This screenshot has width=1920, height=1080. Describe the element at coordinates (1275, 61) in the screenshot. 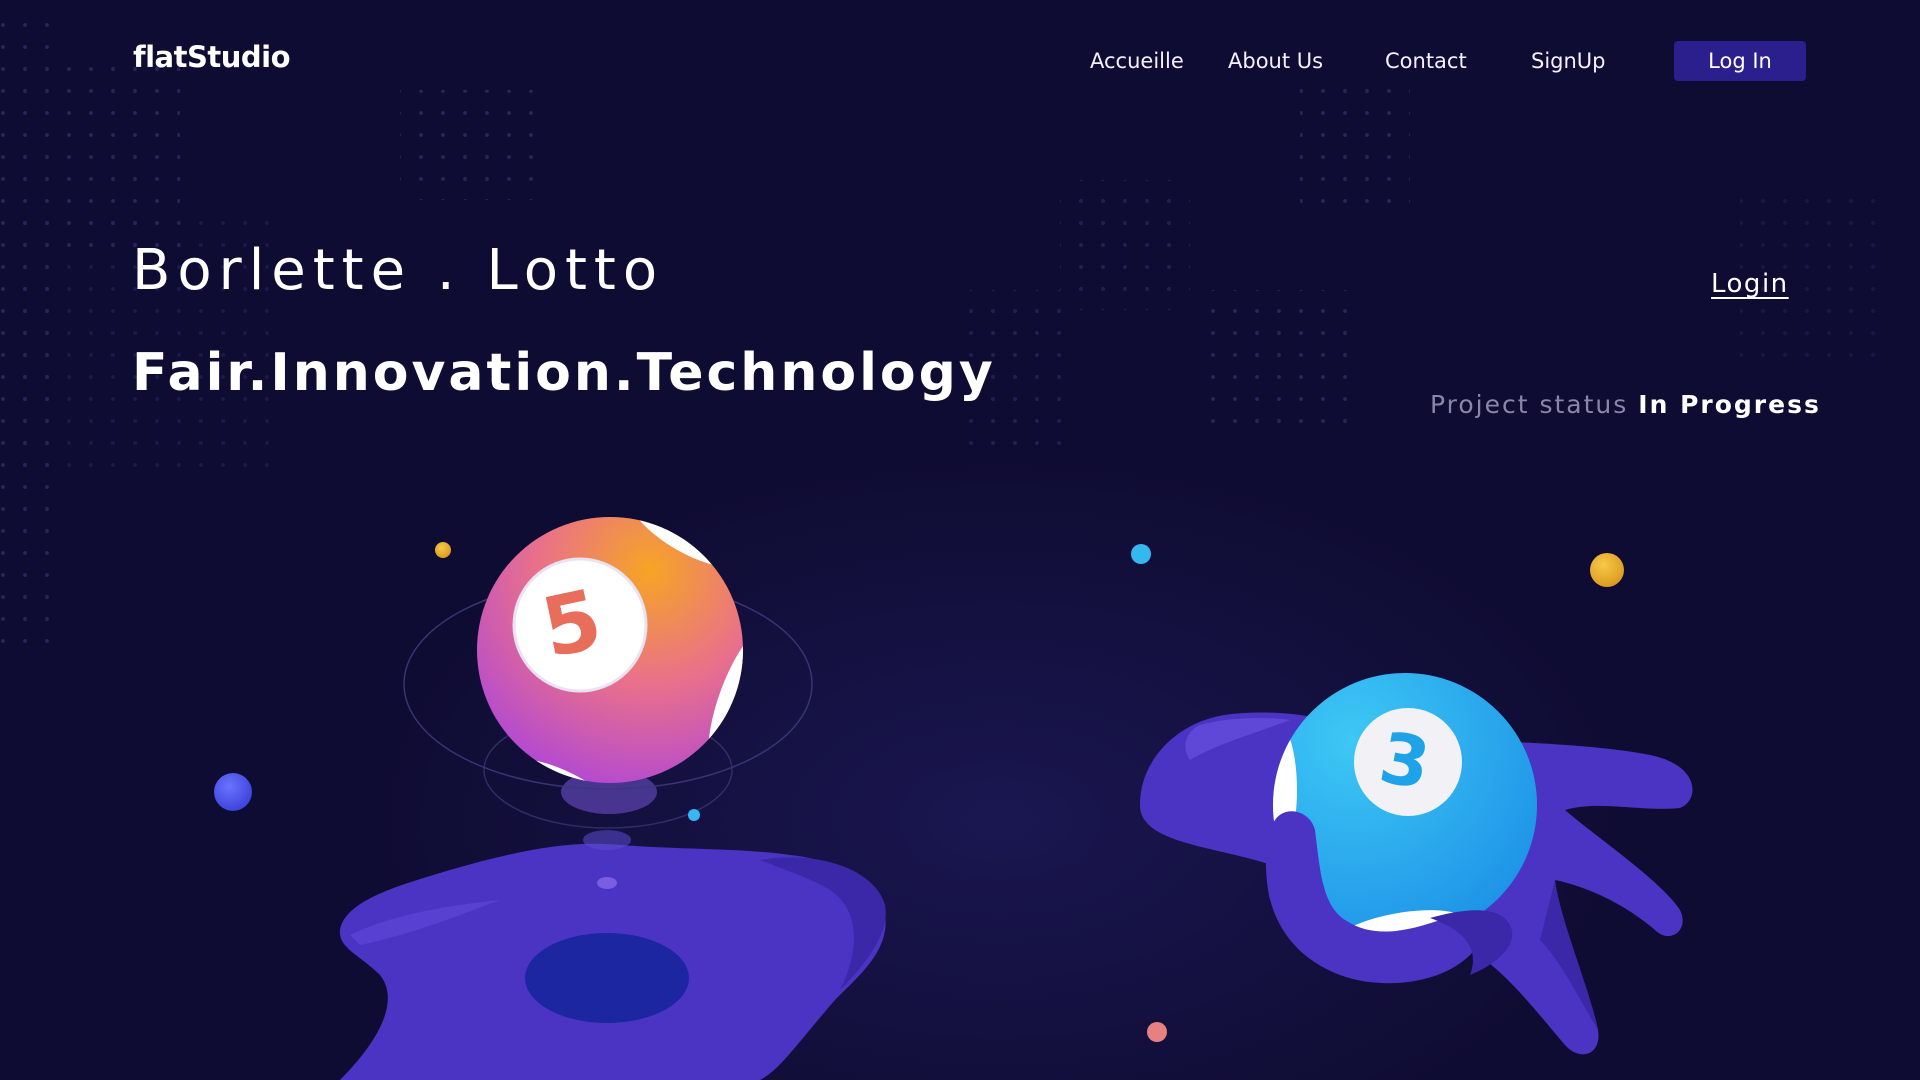

I see `nav-about-us: About Us` at that location.